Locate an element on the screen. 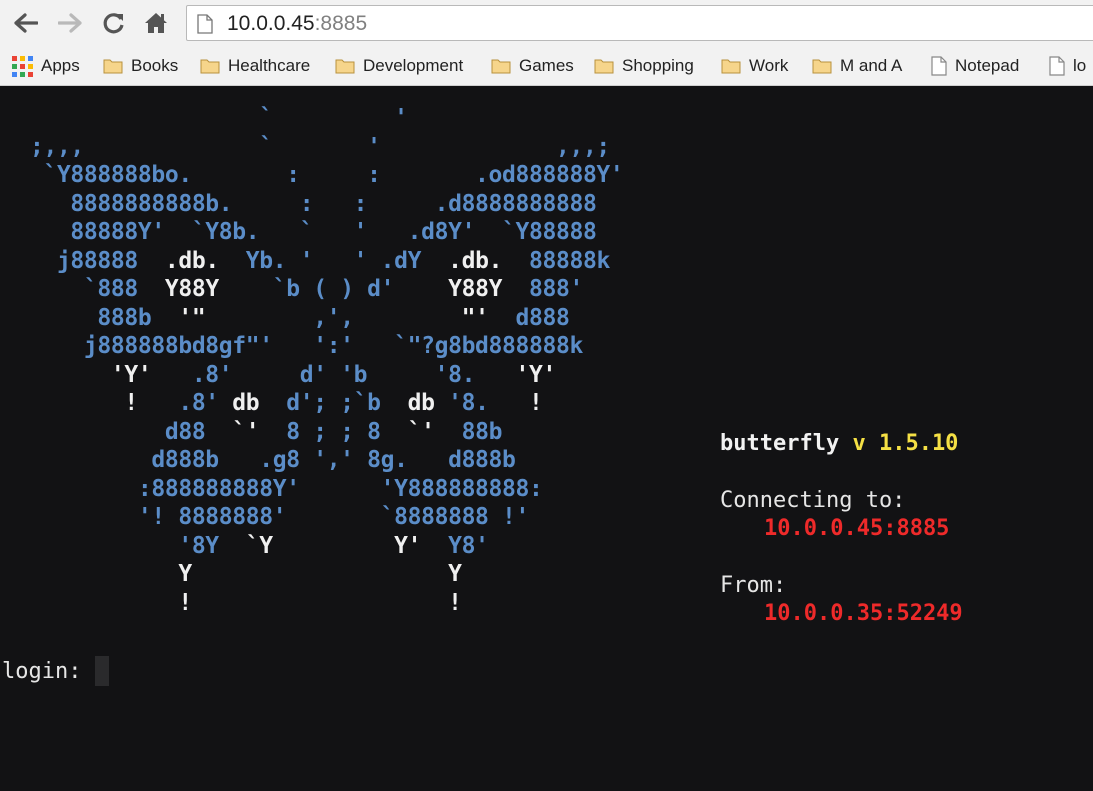 The width and height of the screenshot is (1093, 791). ascii-line: ;,,, ` ' ,,,; is located at coordinates (306, 147).